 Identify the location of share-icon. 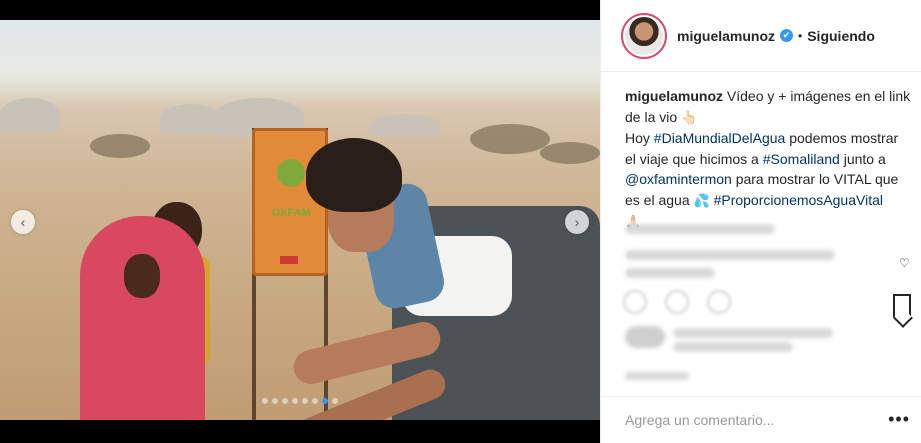
(719, 302).